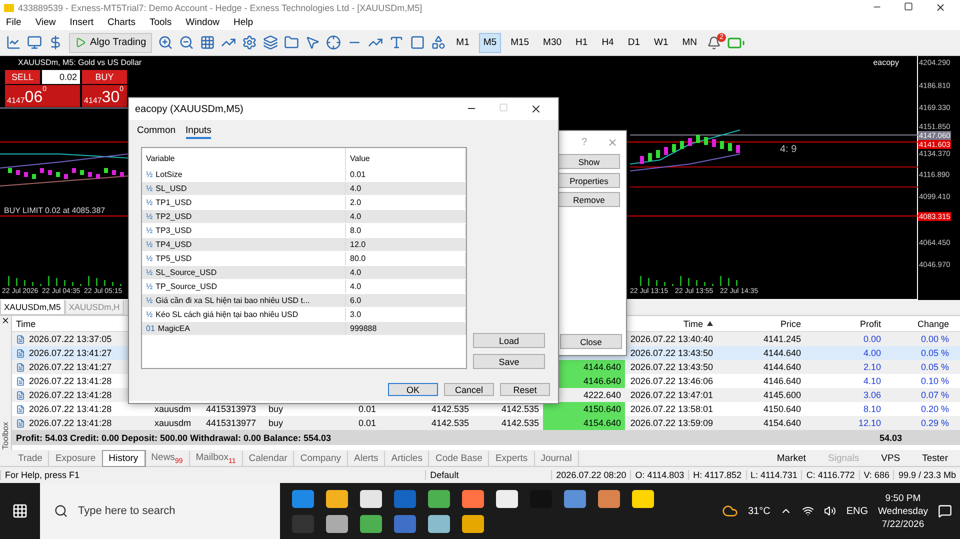  Describe the element at coordinates (671, 409) in the screenshot. I see `table-cell-text: 2026.07.22 13:58:01` at that location.